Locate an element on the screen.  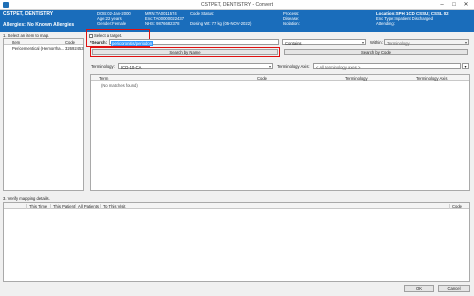
terminology-axis-select: < All terminology axes > is located at coordinates (387, 66).